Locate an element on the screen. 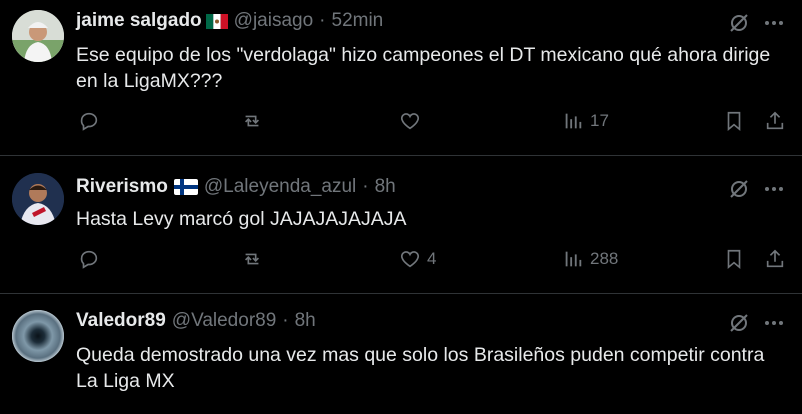  views-button: 17 is located at coordinates (585, 121).